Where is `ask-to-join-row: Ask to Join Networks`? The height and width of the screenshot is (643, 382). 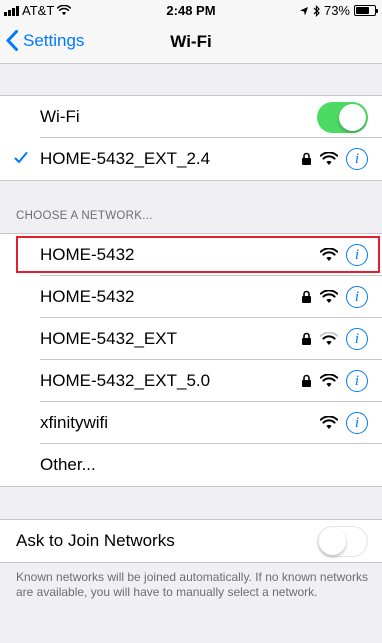 ask-to-join-row: Ask to Join Networks is located at coordinates (191, 541).